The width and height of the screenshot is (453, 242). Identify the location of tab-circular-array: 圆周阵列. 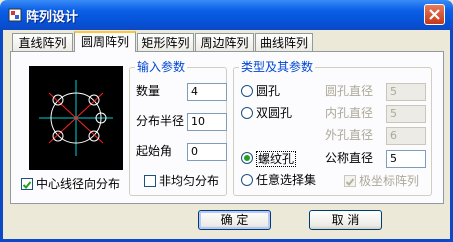
(105, 41).